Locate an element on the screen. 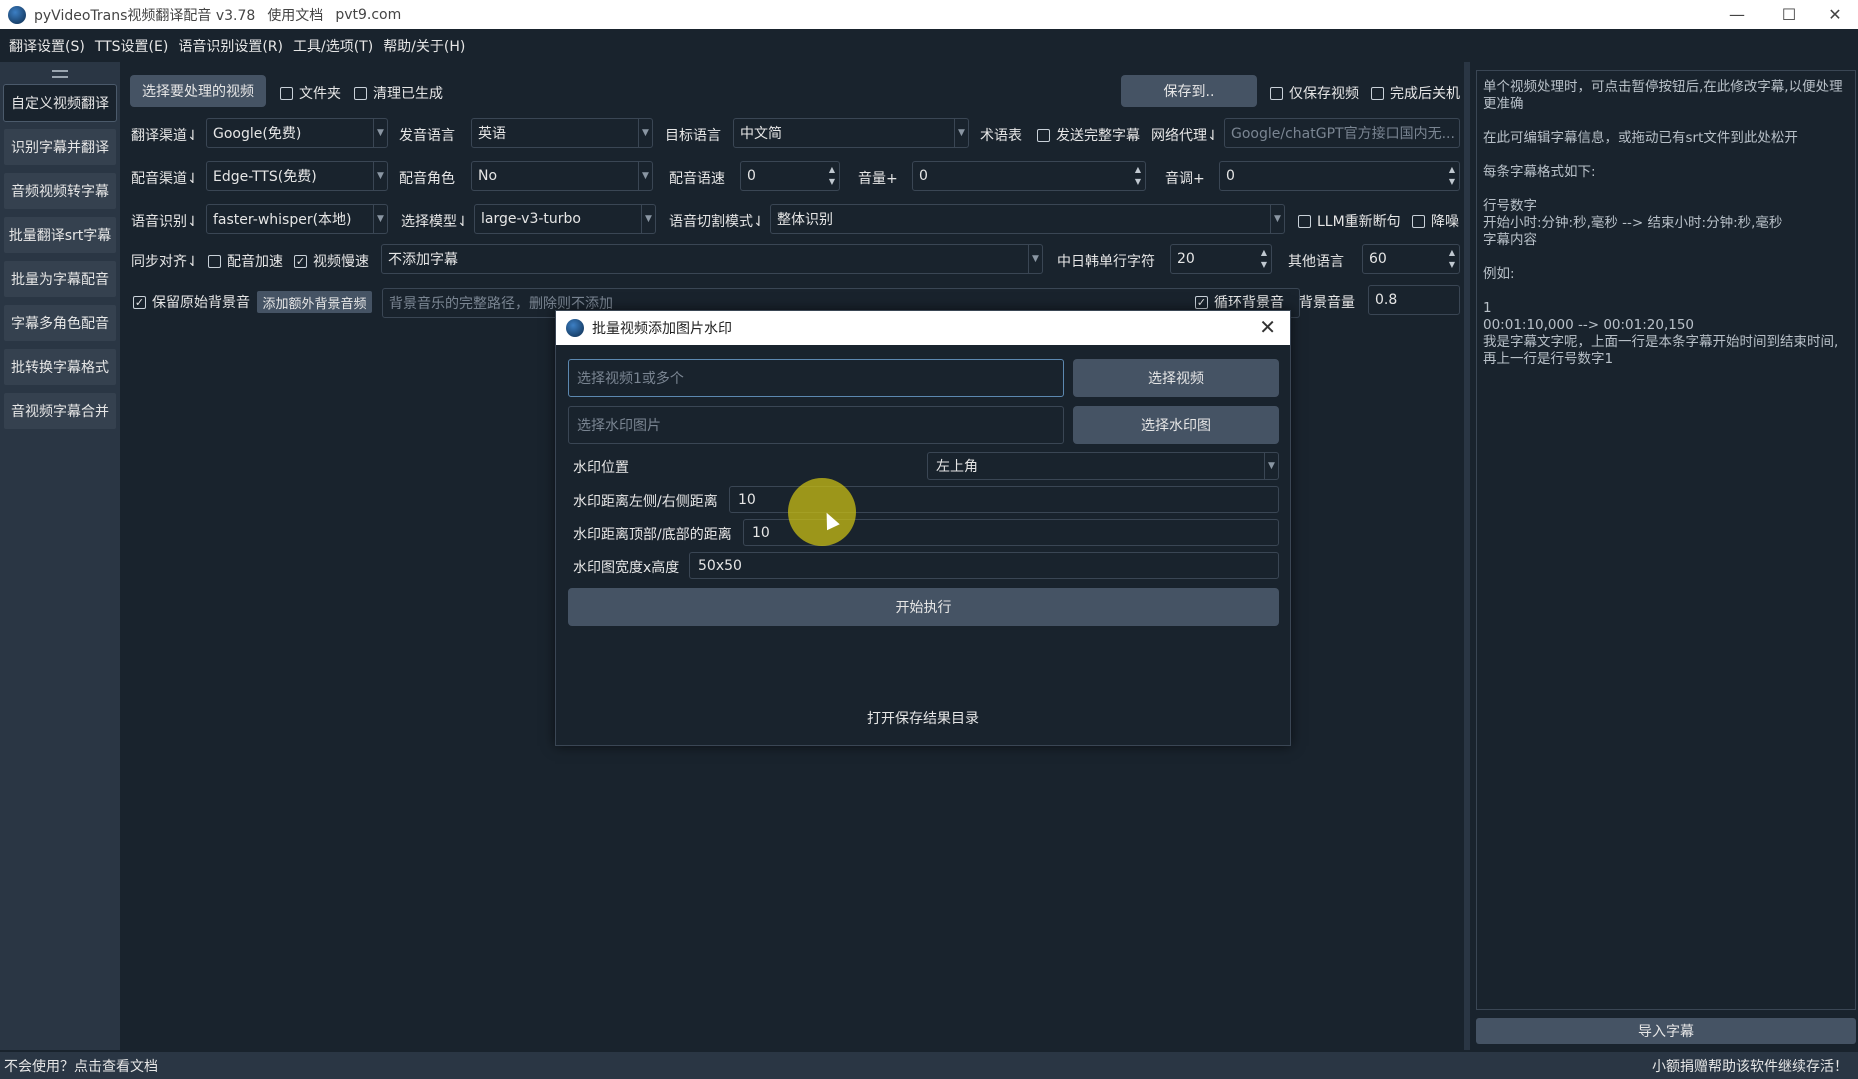 This screenshot has width=1858, height=1079. splitter-handle is located at coordinates (1467, 556).